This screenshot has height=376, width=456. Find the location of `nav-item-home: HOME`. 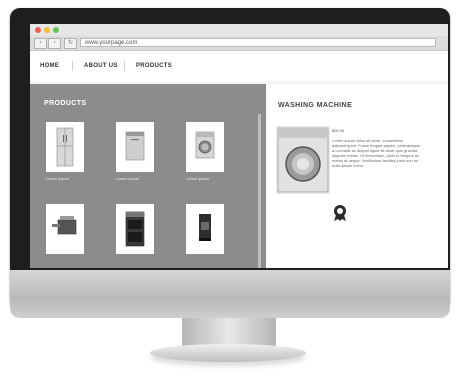

nav-item-home: HOME is located at coordinates (49, 66).